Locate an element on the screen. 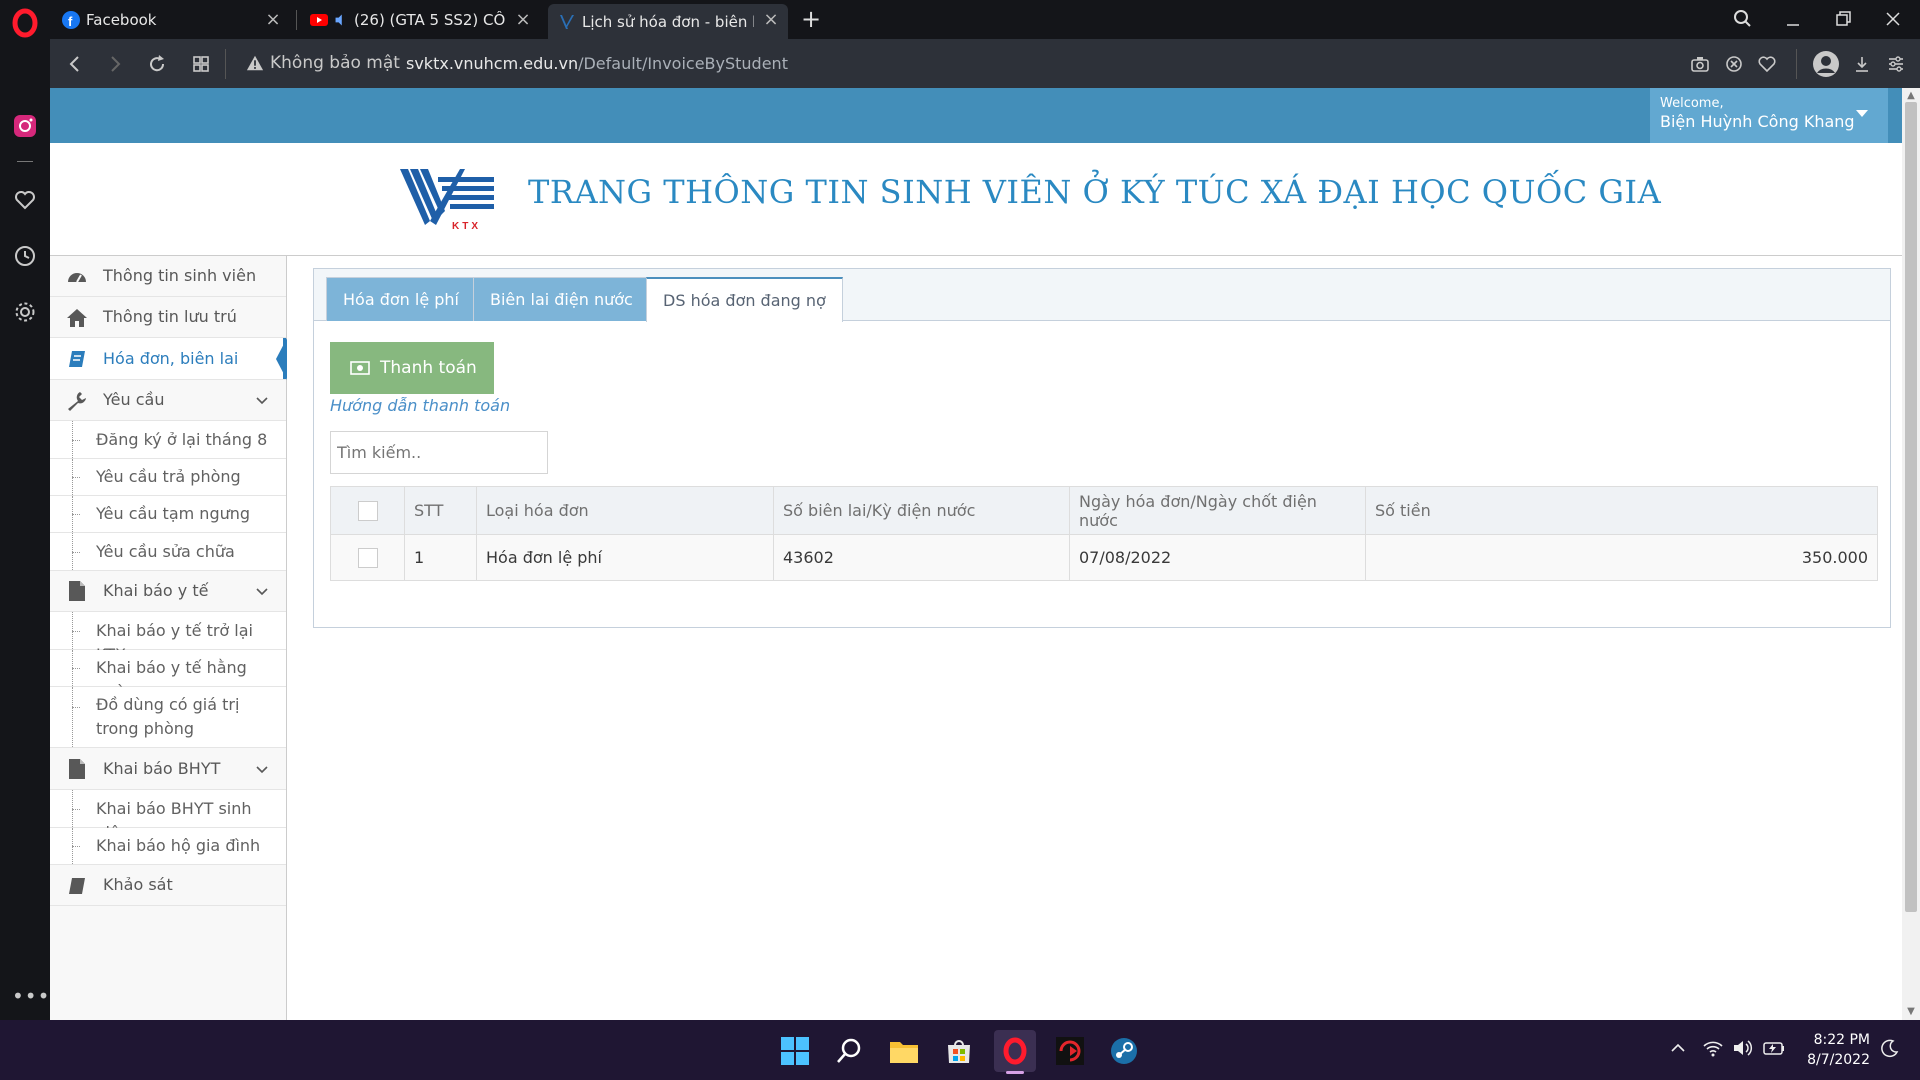  start-windows-icon is located at coordinates (795, 1051).